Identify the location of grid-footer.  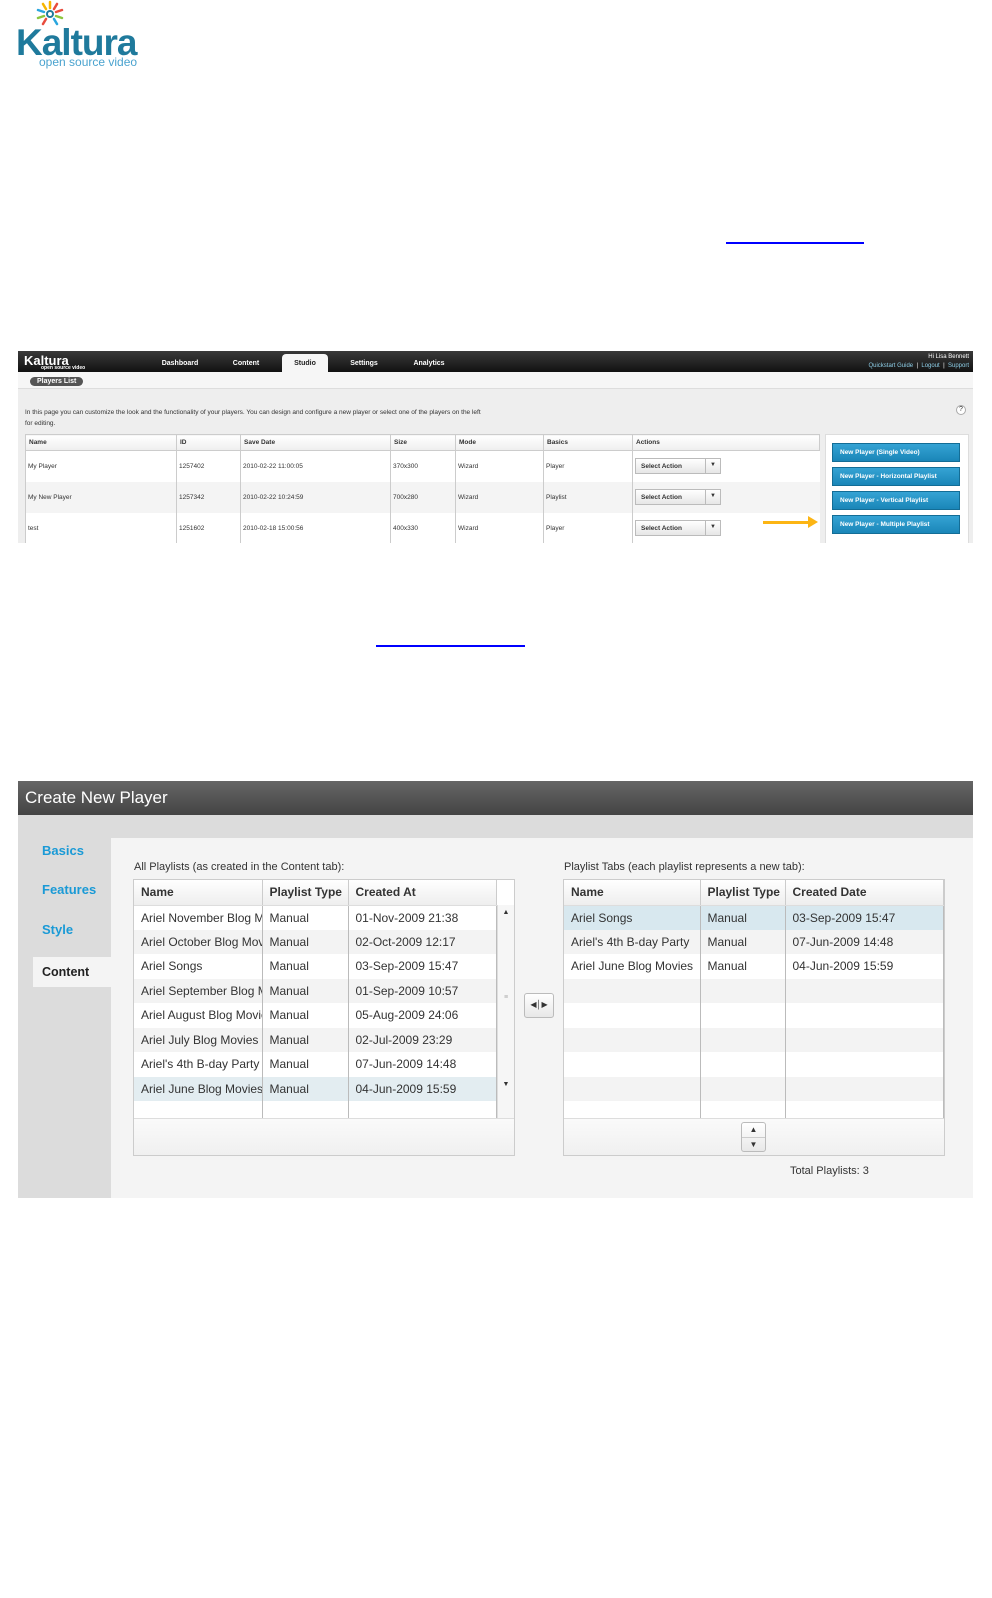
(324, 1136).